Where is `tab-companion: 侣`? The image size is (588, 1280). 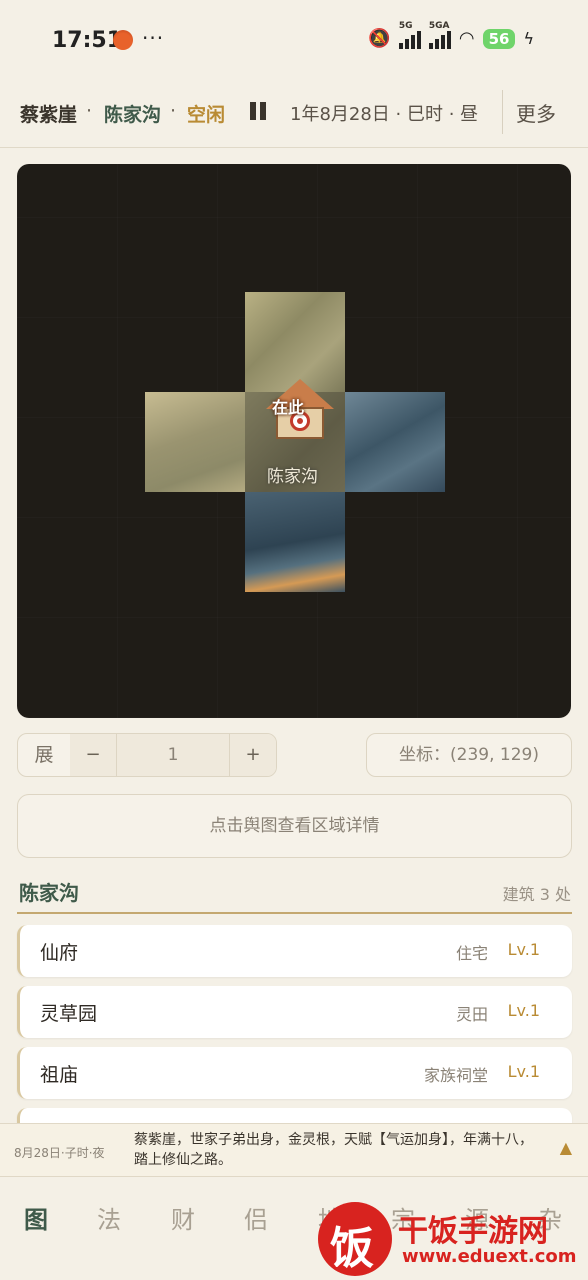 tab-companion: 侣 is located at coordinates (256, 1217).